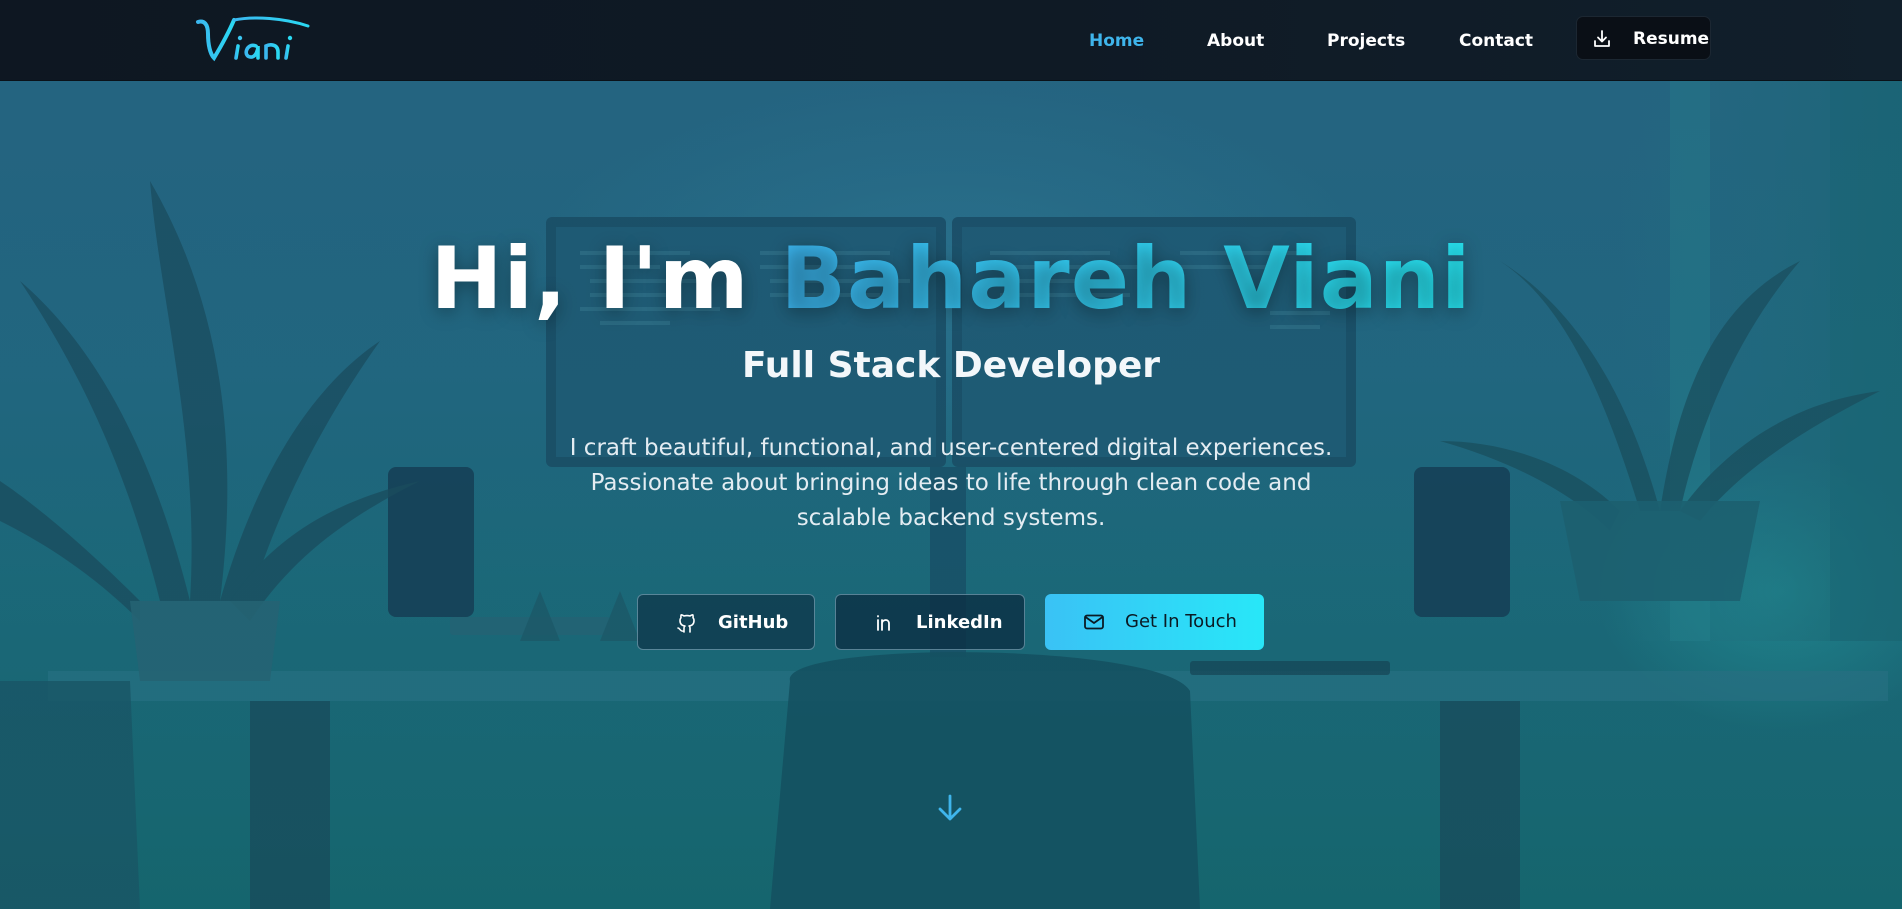  Describe the element at coordinates (687, 623) in the screenshot. I see `github-icon` at that location.